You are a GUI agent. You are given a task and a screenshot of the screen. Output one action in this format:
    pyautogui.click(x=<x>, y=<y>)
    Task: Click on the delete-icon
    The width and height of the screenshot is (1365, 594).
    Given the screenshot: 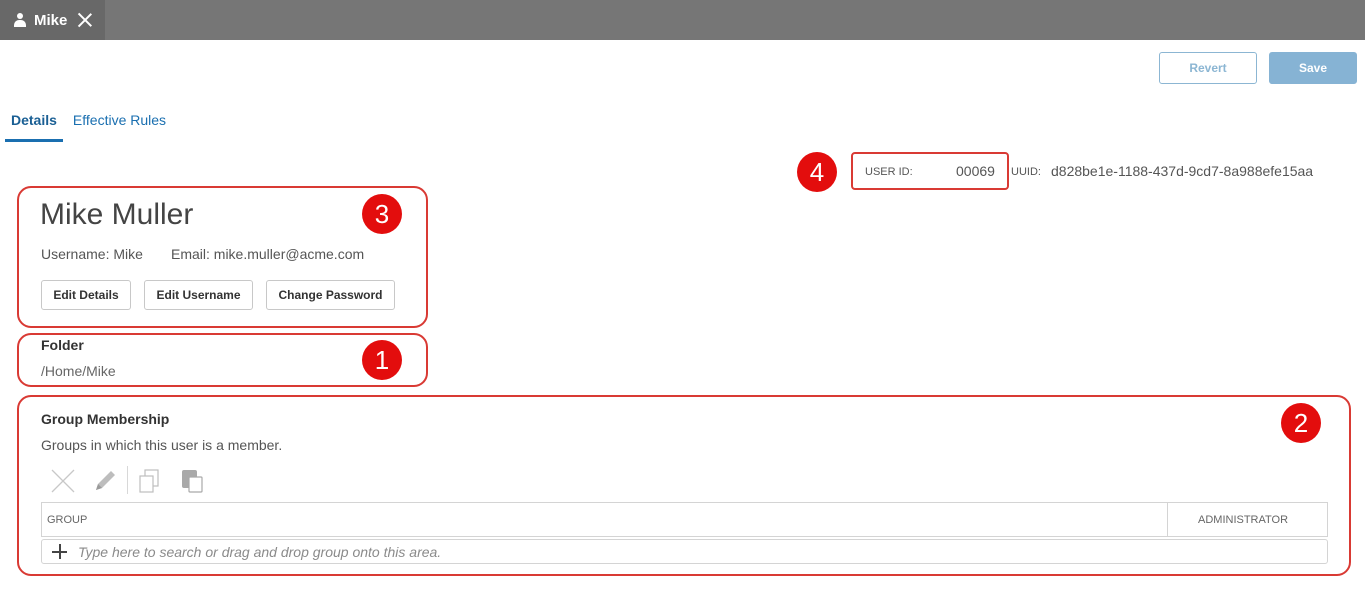 What is the action you would take?
    pyautogui.click(x=63, y=481)
    